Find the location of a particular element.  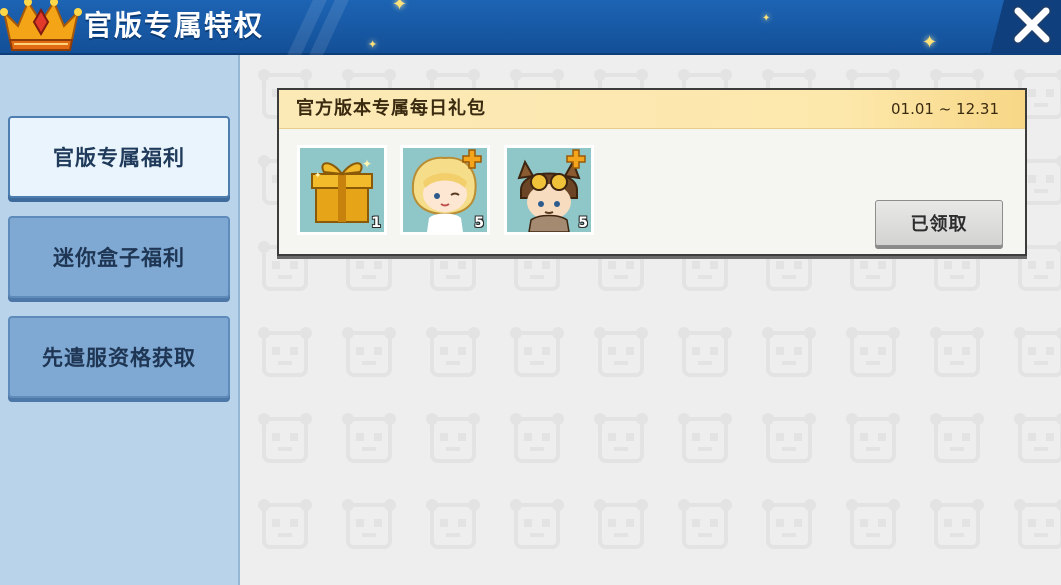

window-header: 官版专属特权 ✦ ✦ ✦ ✦ is located at coordinates (530, 27).